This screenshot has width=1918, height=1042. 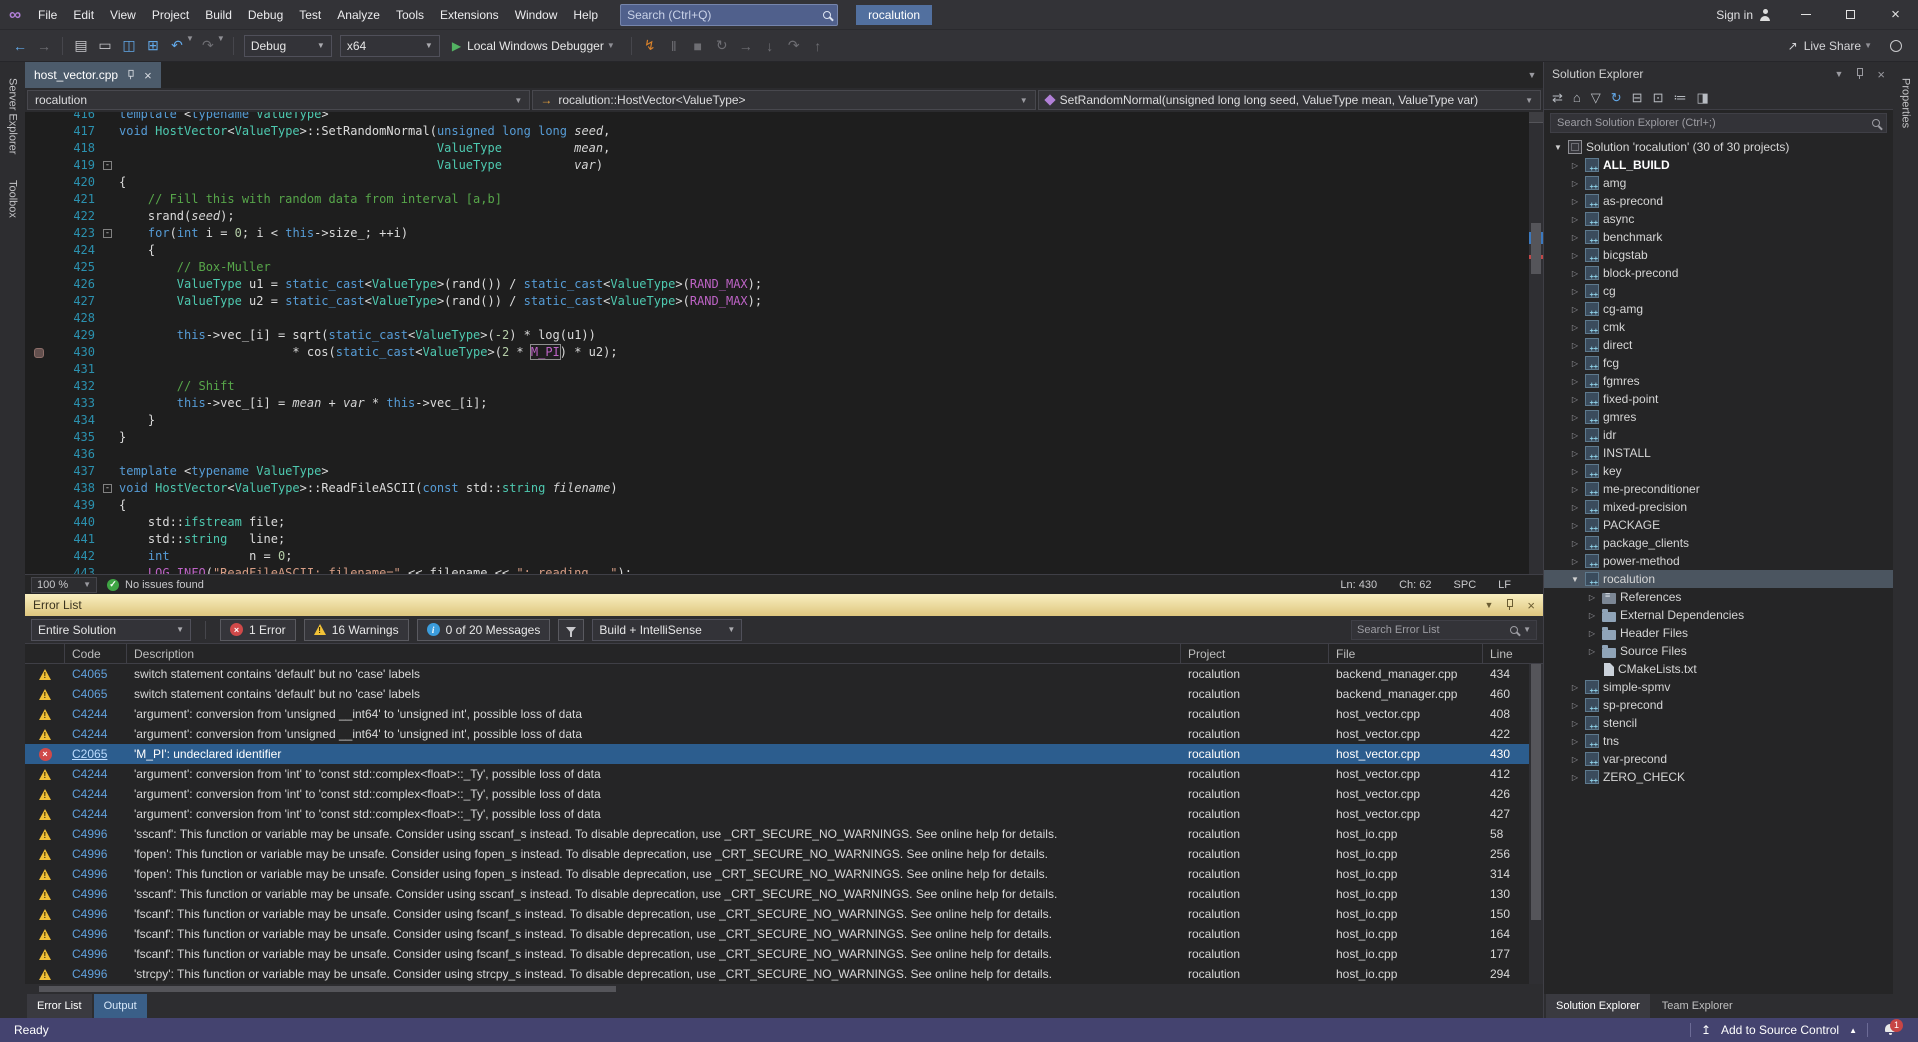 What do you see at coordinates (1718, 345) in the screenshot?
I see `tree-item-direct: ▷ direct` at bounding box center [1718, 345].